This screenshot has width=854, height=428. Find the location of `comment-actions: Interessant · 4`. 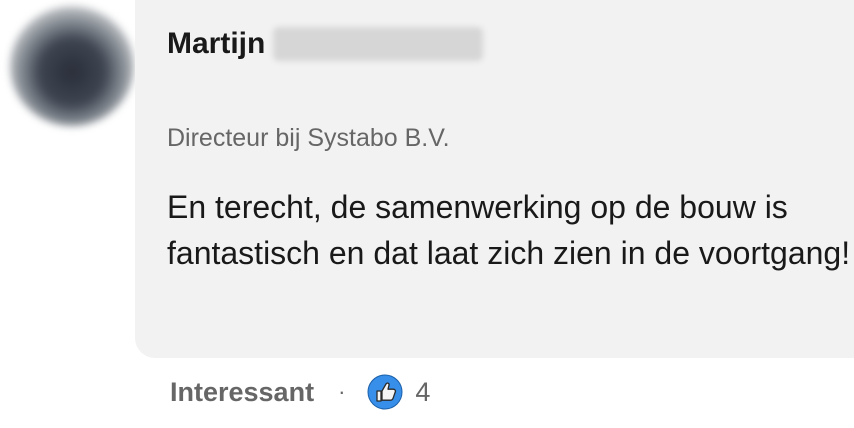

comment-actions: Interessant · 4 is located at coordinates (300, 392).